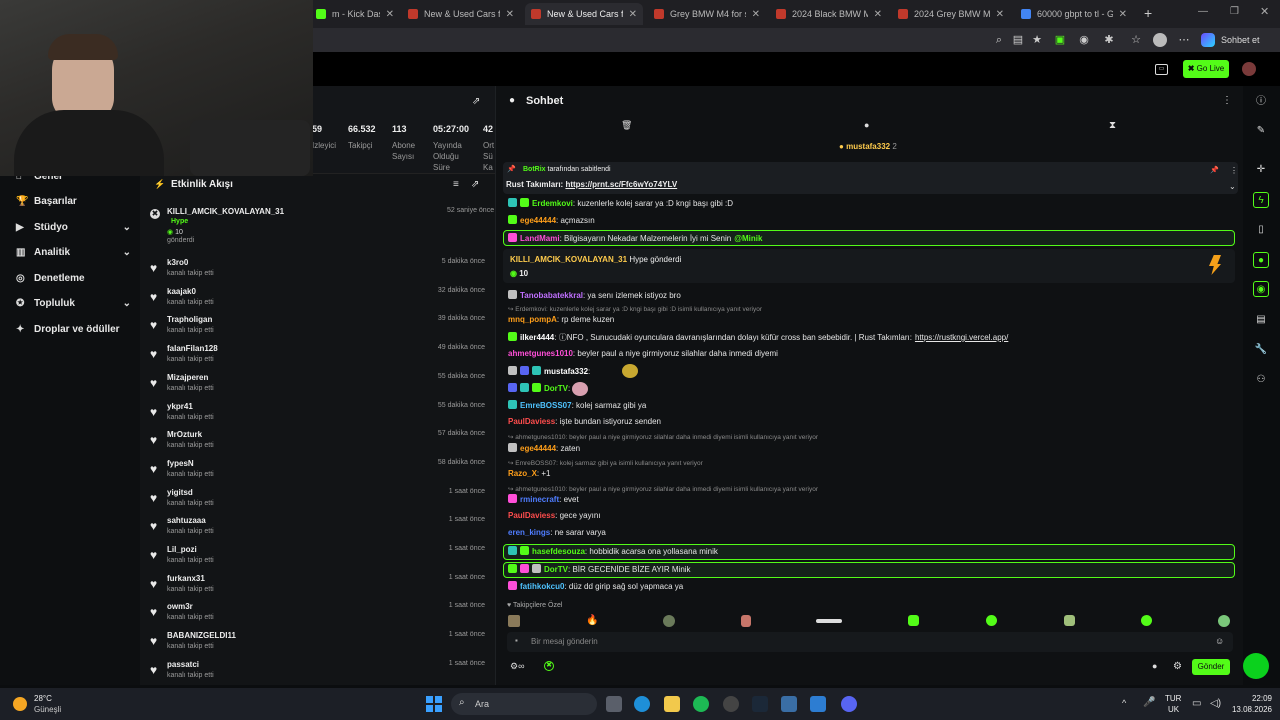  Describe the element at coordinates (1060, 40) in the screenshot. I see `extension-icon: ▣` at that location.